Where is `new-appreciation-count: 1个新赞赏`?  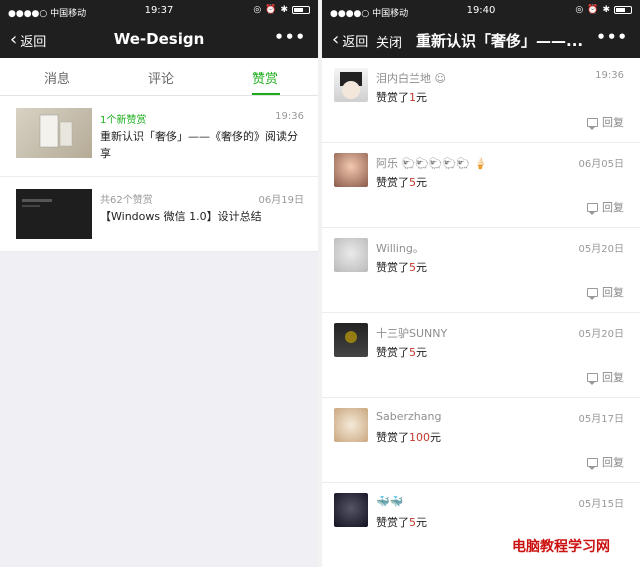
new-appreciation-count: 1个新赞赏 is located at coordinates (123, 120).